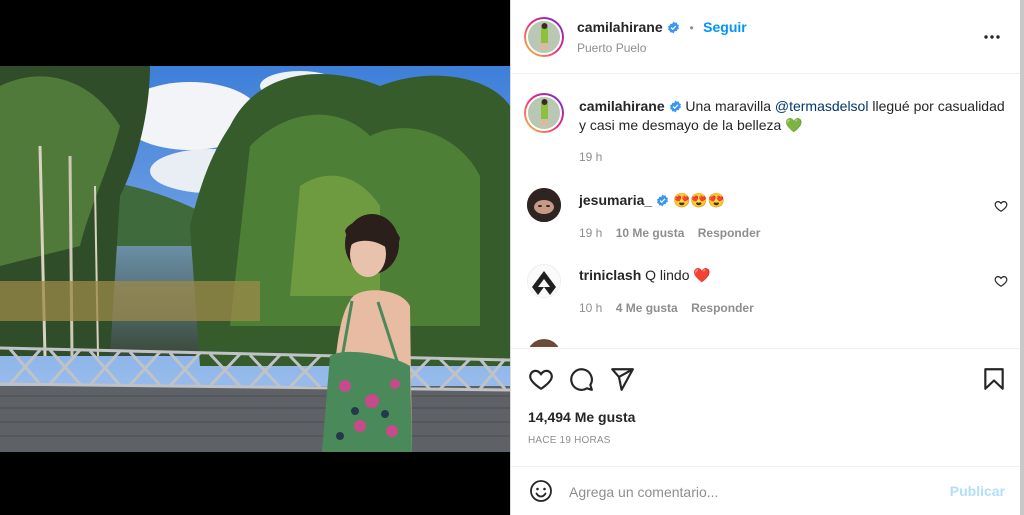 The width and height of the screenshot is (1024, 515). I want to click on comment-time: 19 h, so click(590, 233).